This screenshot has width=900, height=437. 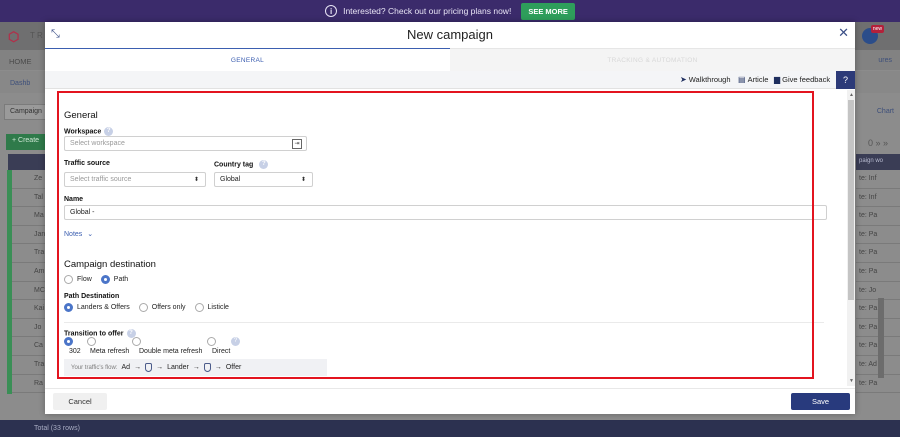 I want to click on help-icon: ?, so click(x=845, y=80).